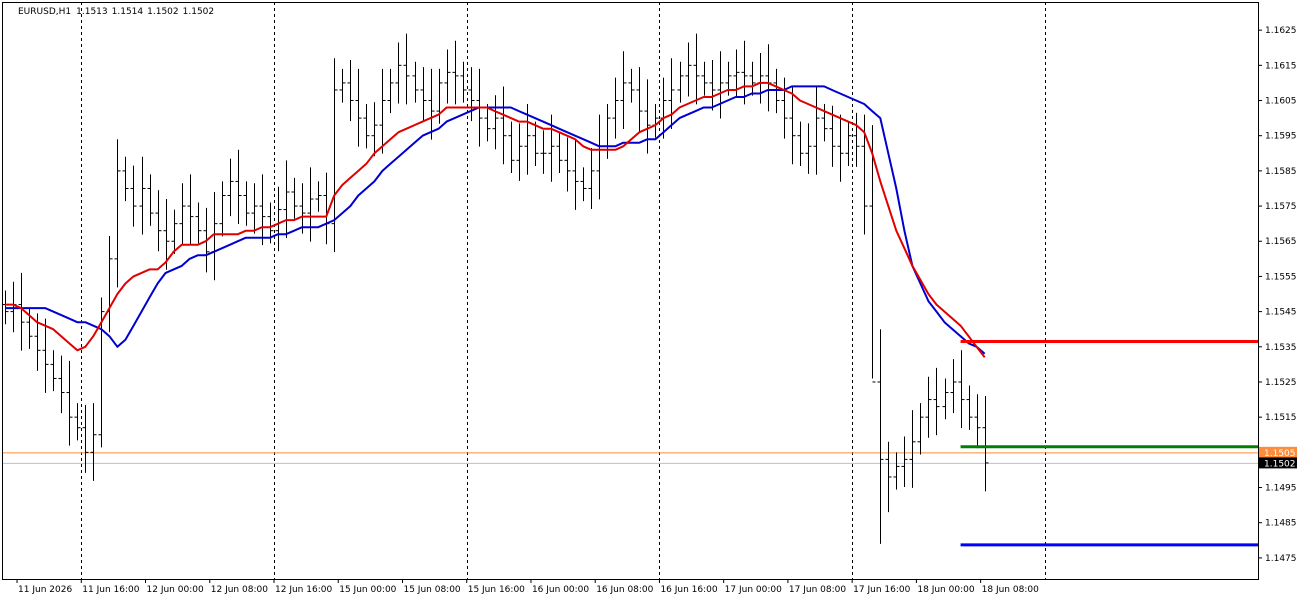 The image size is (1300, 600). Describe the element at coordinates (1280, 464) in the screenshot. I see `bid-price-label: 1.1502` at that location.